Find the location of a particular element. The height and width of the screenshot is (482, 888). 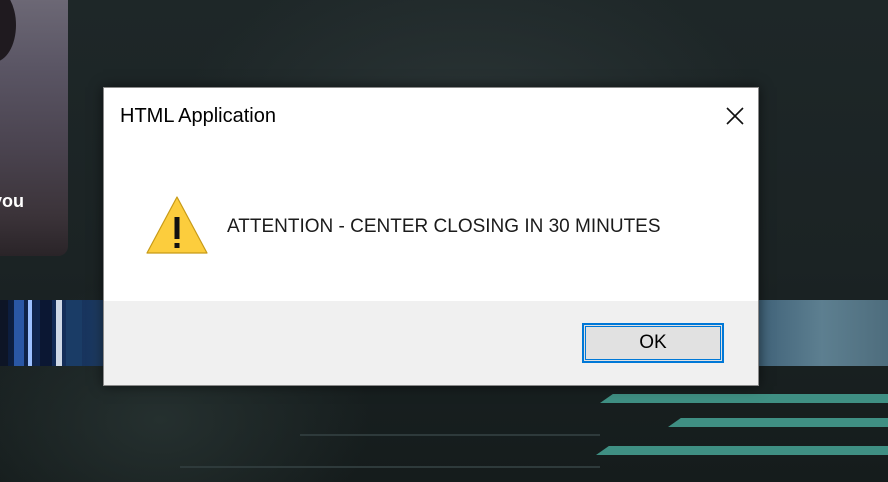

ok-button: OK is located at coordinates (653, 343).